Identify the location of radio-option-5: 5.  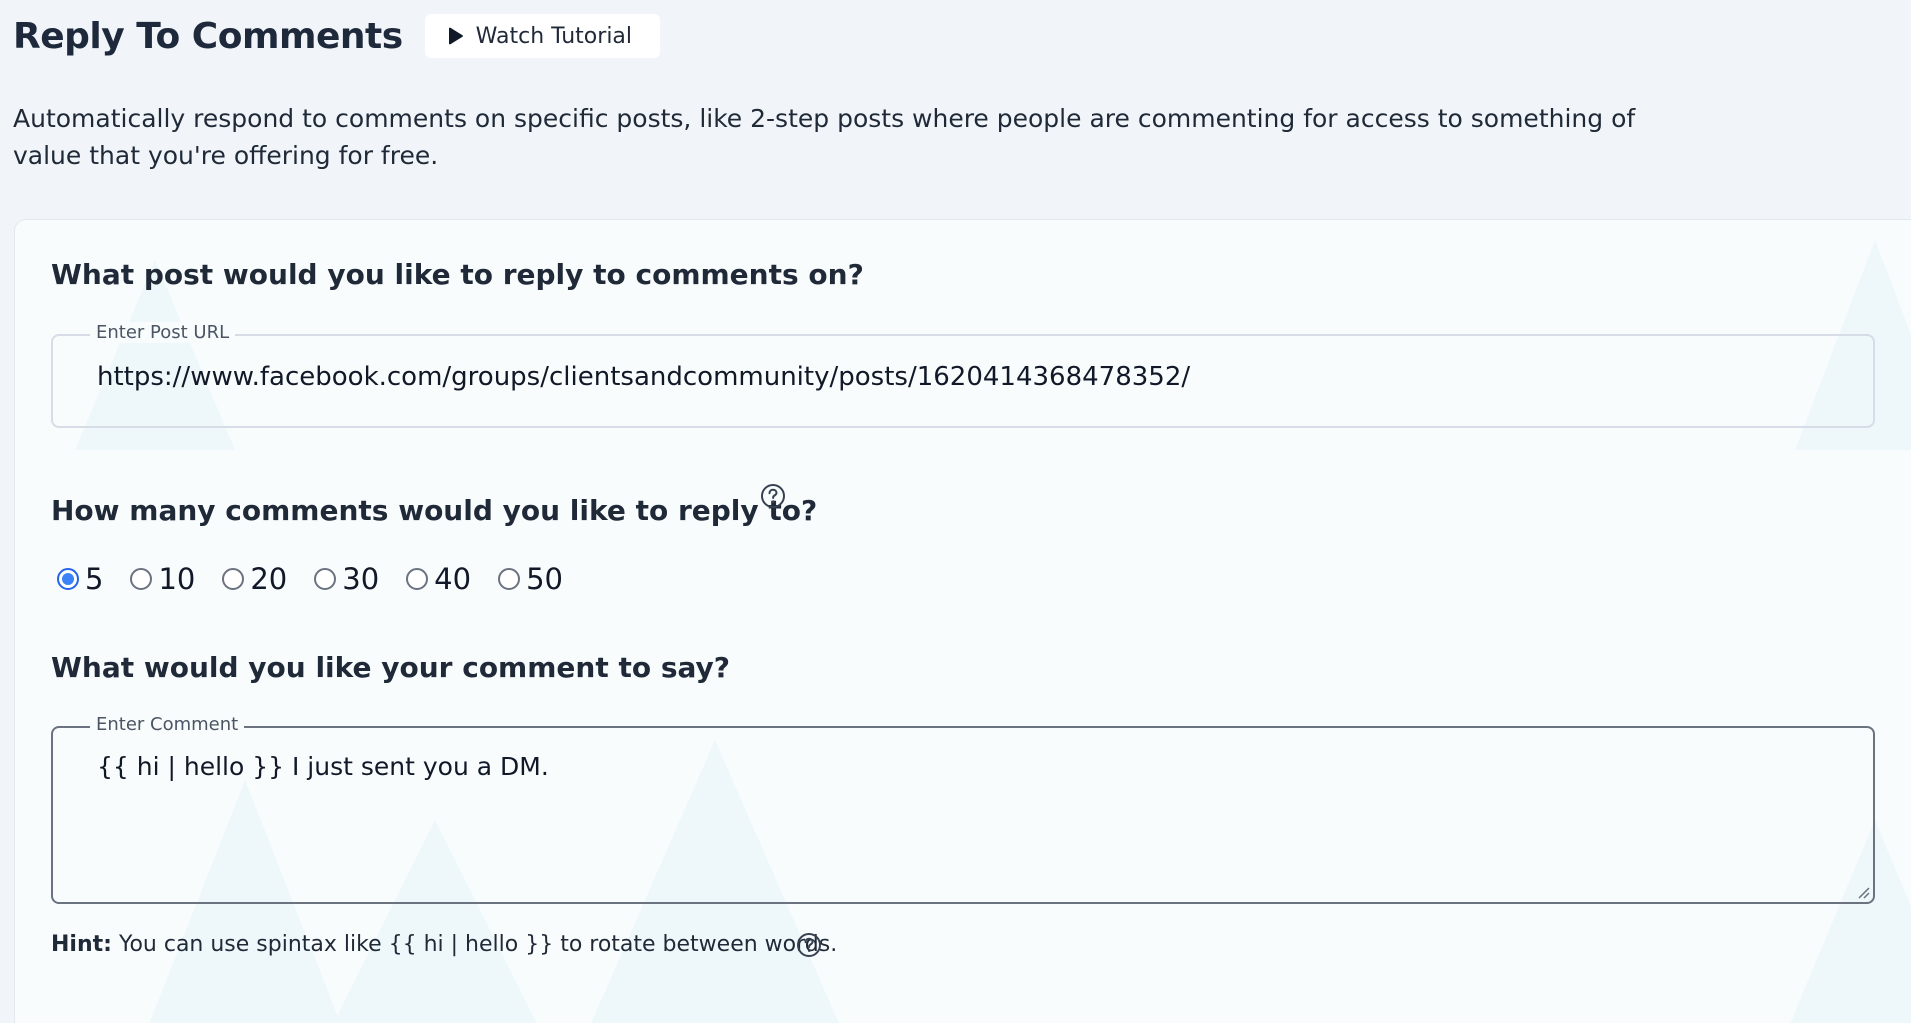
(80, 579).